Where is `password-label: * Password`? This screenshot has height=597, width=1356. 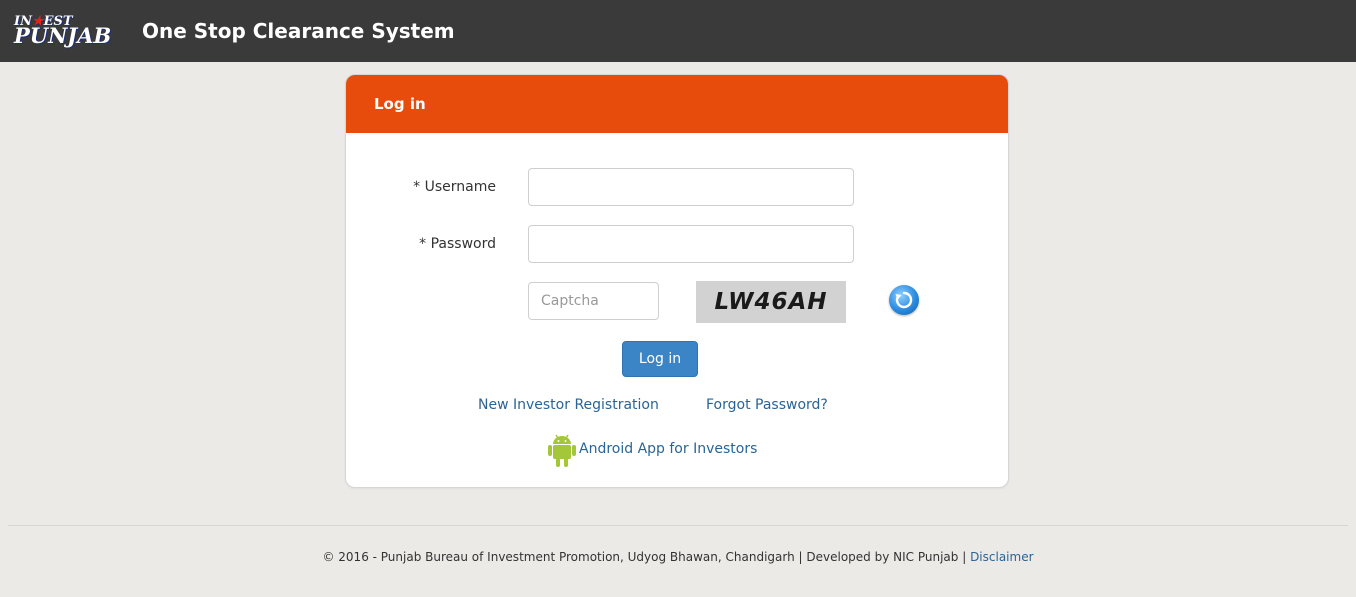
password-label: * Password is located at coordinates (457, 244).